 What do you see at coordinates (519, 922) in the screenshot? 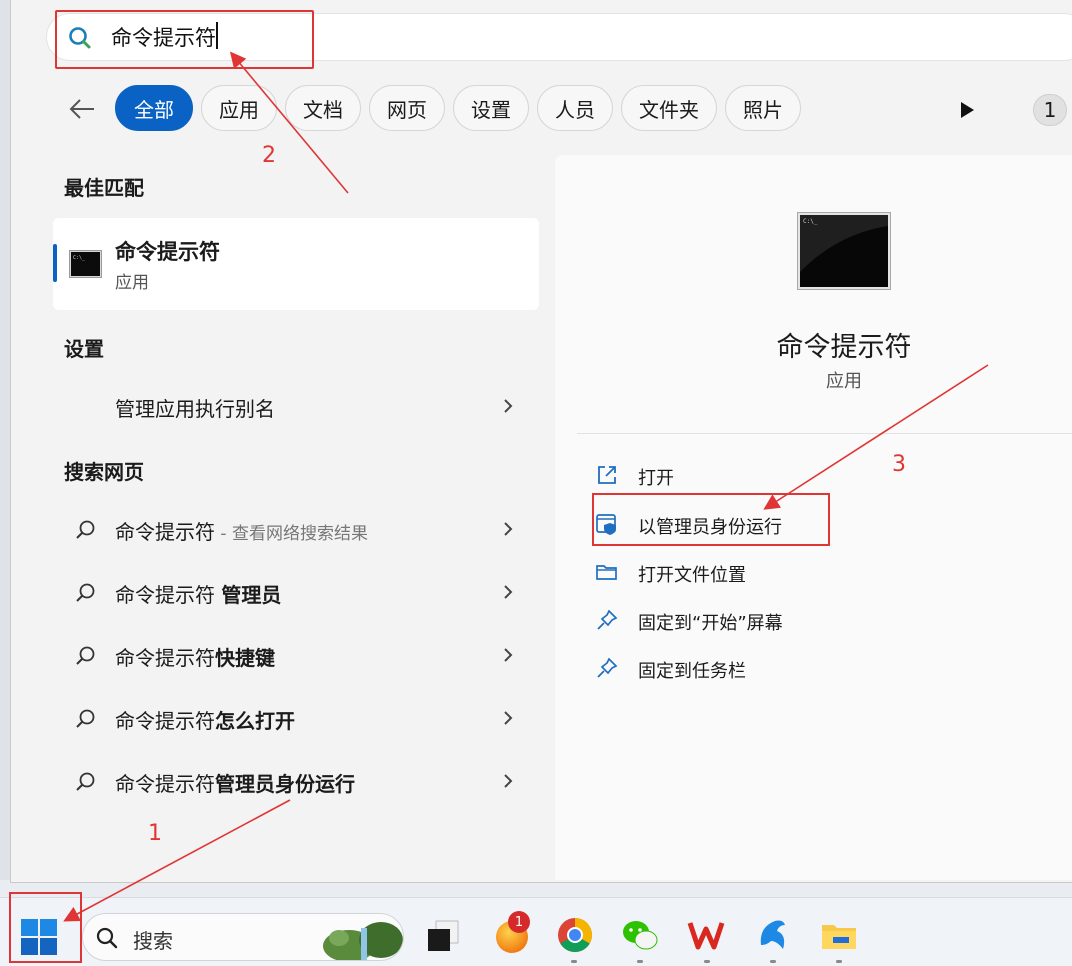
I see `notification-badge: 1` at bounding box center [519, 922].